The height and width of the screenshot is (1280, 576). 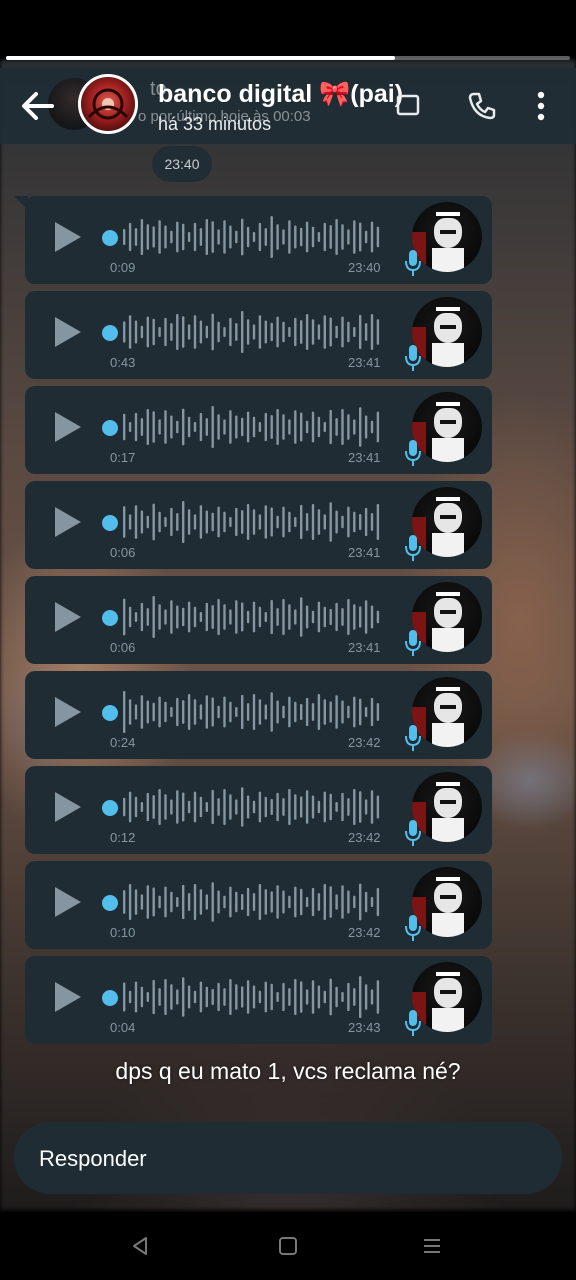 What do you see at coordinates (201, 58) in the screenshot?
I see `story-progress-fill` at bounding box center [201, 58].